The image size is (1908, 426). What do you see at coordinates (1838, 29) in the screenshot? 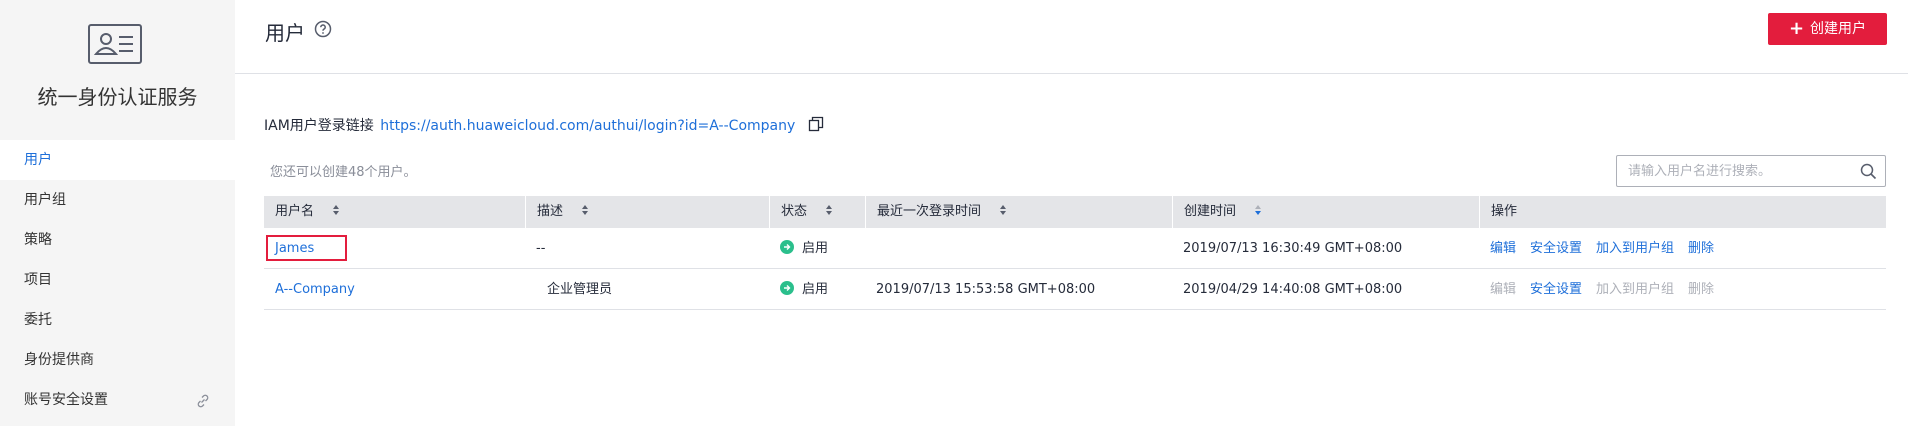
I see `create-user-label: 创建用户` at bounding box center [1838, 29].